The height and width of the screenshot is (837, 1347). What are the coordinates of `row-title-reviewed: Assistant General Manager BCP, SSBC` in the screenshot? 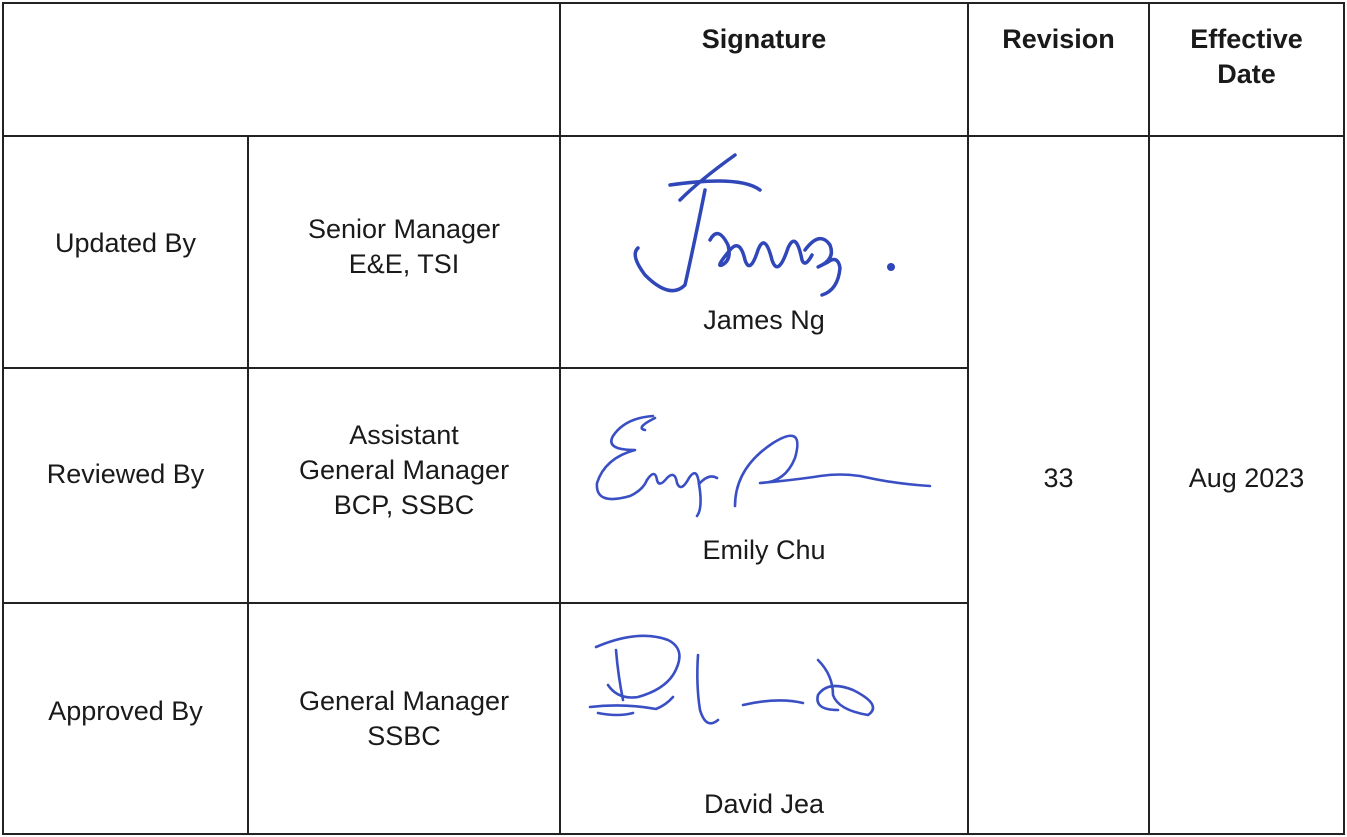 It's located at (404, 470).